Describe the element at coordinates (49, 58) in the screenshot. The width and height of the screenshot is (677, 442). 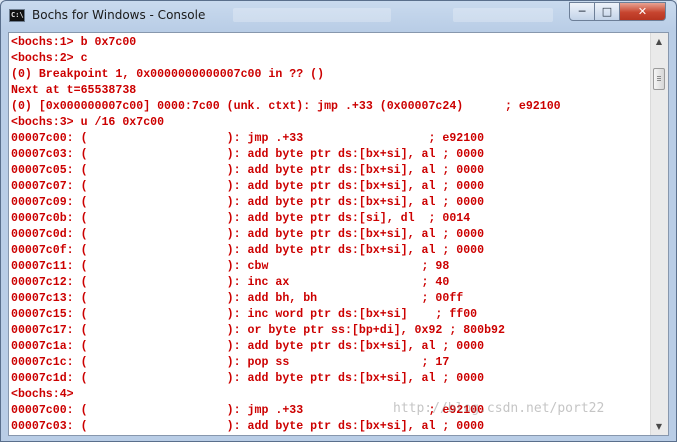
I see `console-line: <bochs:2> c` at that location.